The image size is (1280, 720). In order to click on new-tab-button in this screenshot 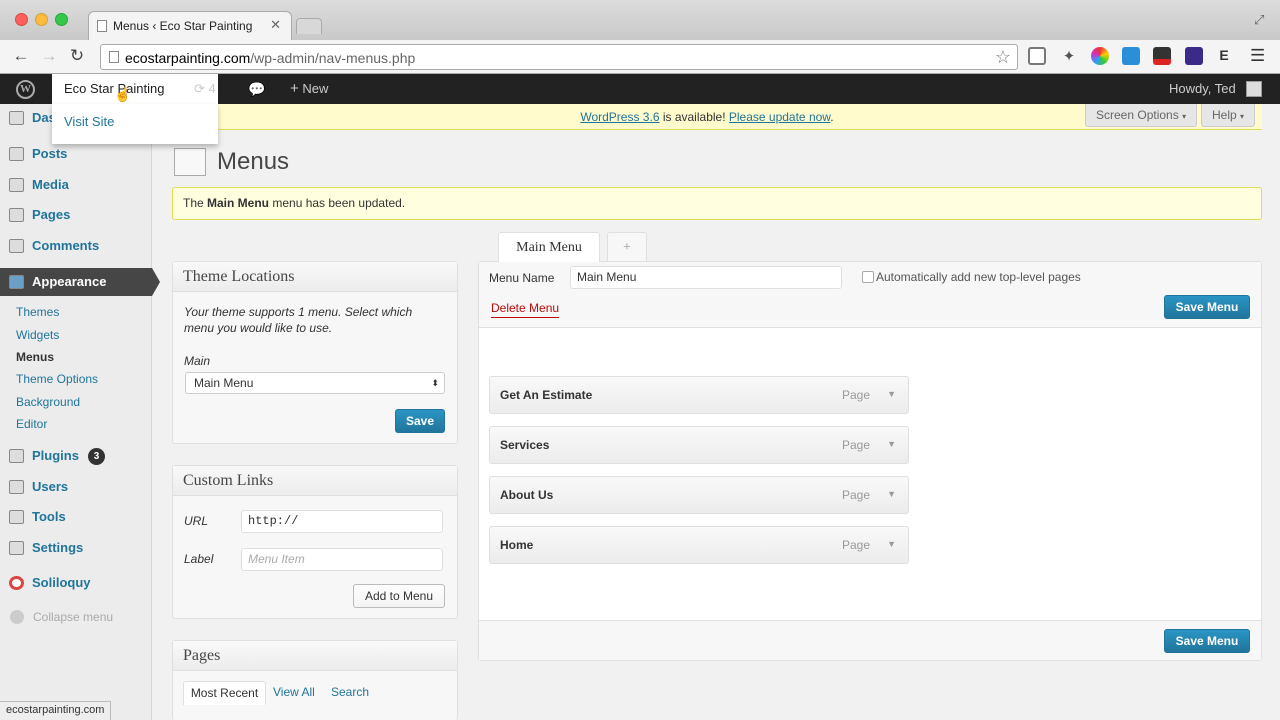, I will do `click(309, 26)`.